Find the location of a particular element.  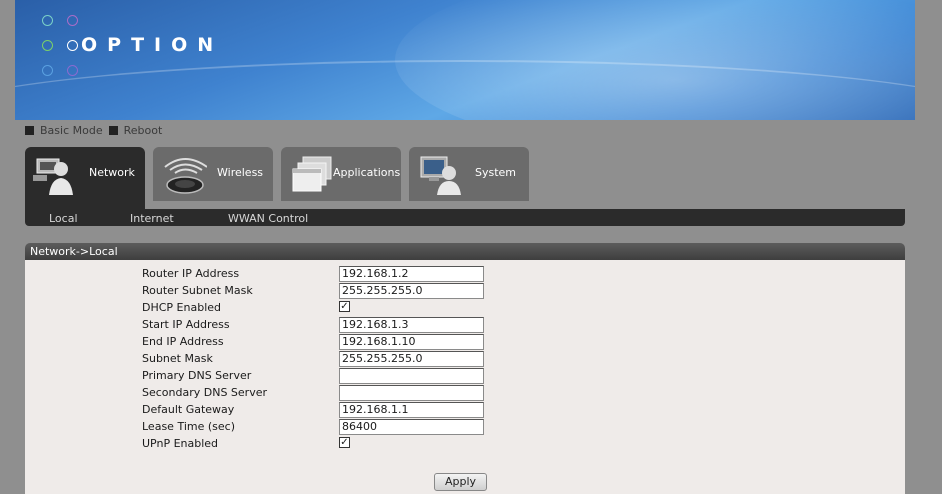

reboot-link: Reboot is located at coordinates (143, 130).